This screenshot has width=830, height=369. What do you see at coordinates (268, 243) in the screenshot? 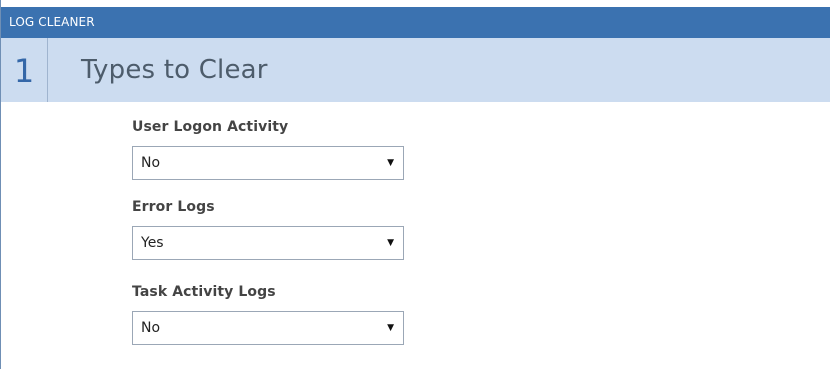
I see `error-logs-select: Yes ▼` at bounding box center [268, 243].